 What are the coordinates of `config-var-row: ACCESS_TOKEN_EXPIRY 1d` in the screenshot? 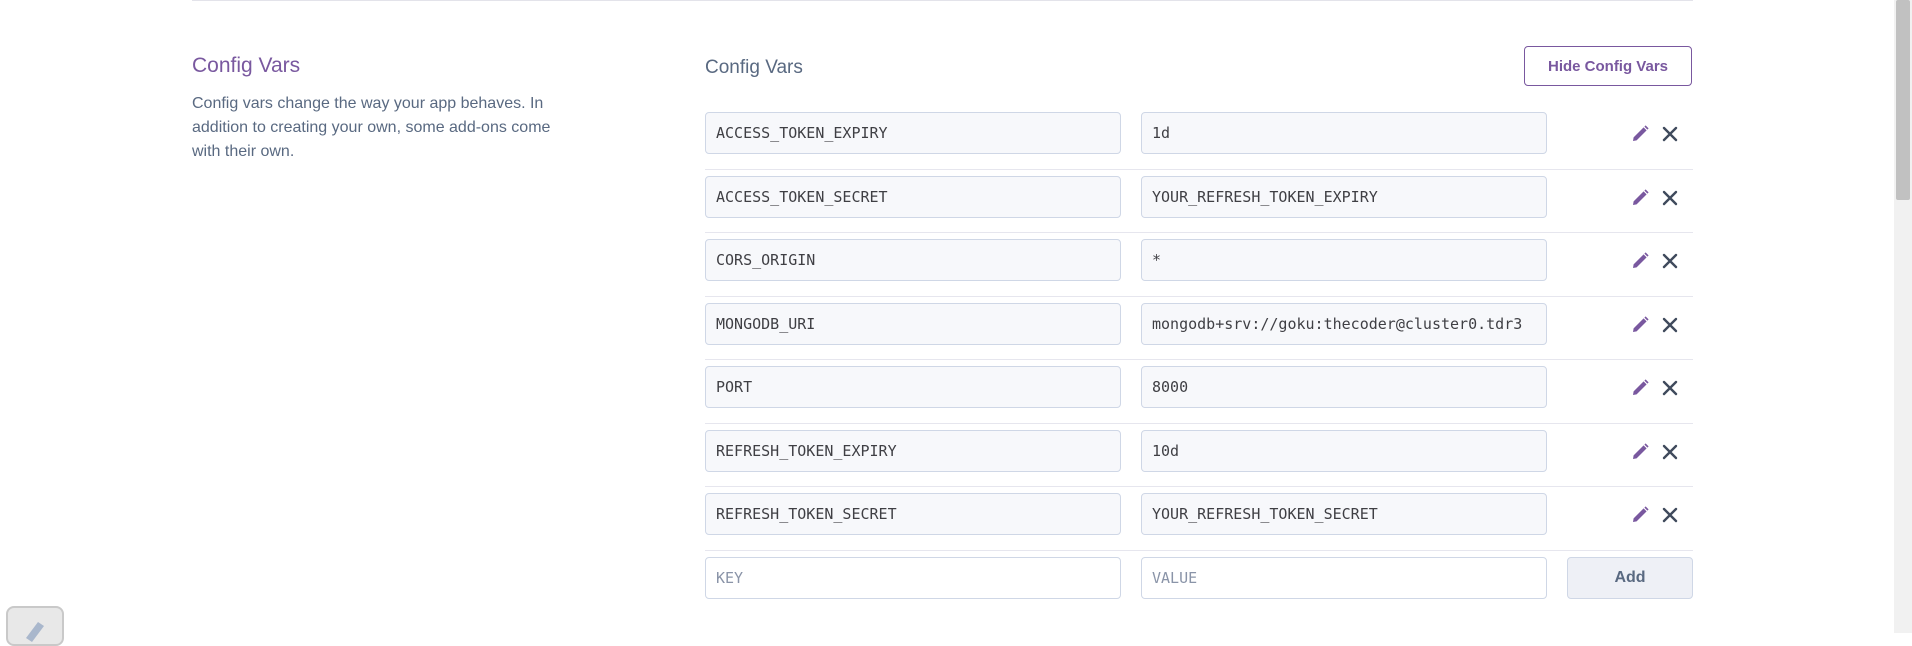 It's located at (1199, 138).